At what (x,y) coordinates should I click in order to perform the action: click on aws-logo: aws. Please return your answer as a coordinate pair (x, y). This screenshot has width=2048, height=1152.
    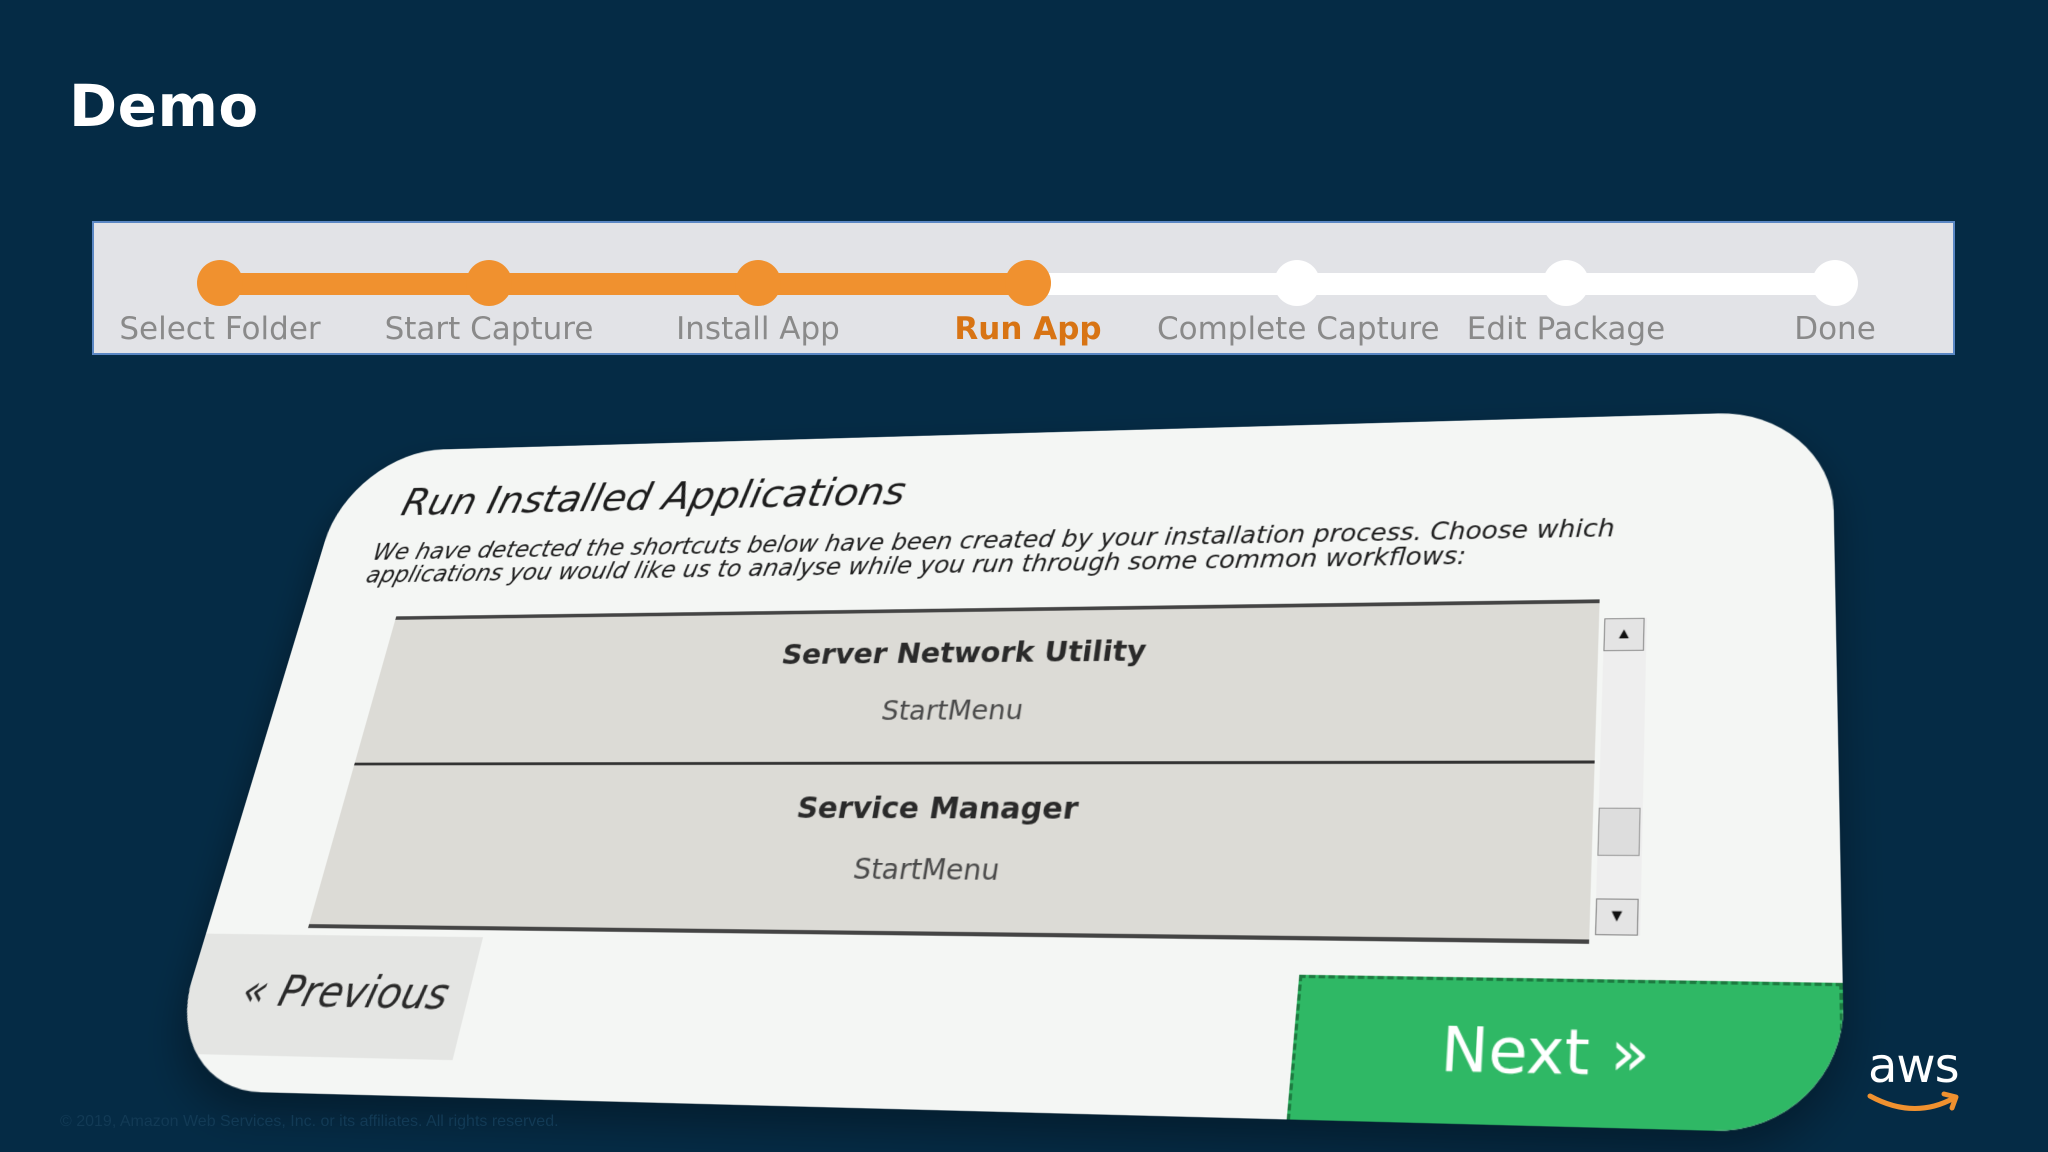
    Looking at the image, I should click on (1912, 1078).